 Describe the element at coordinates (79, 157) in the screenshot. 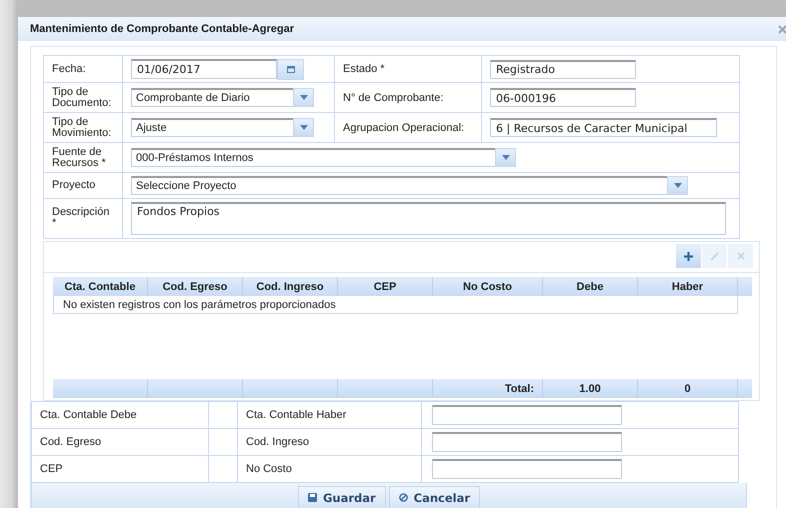

I see `field-label: Fuente de Recursos *` at that location.